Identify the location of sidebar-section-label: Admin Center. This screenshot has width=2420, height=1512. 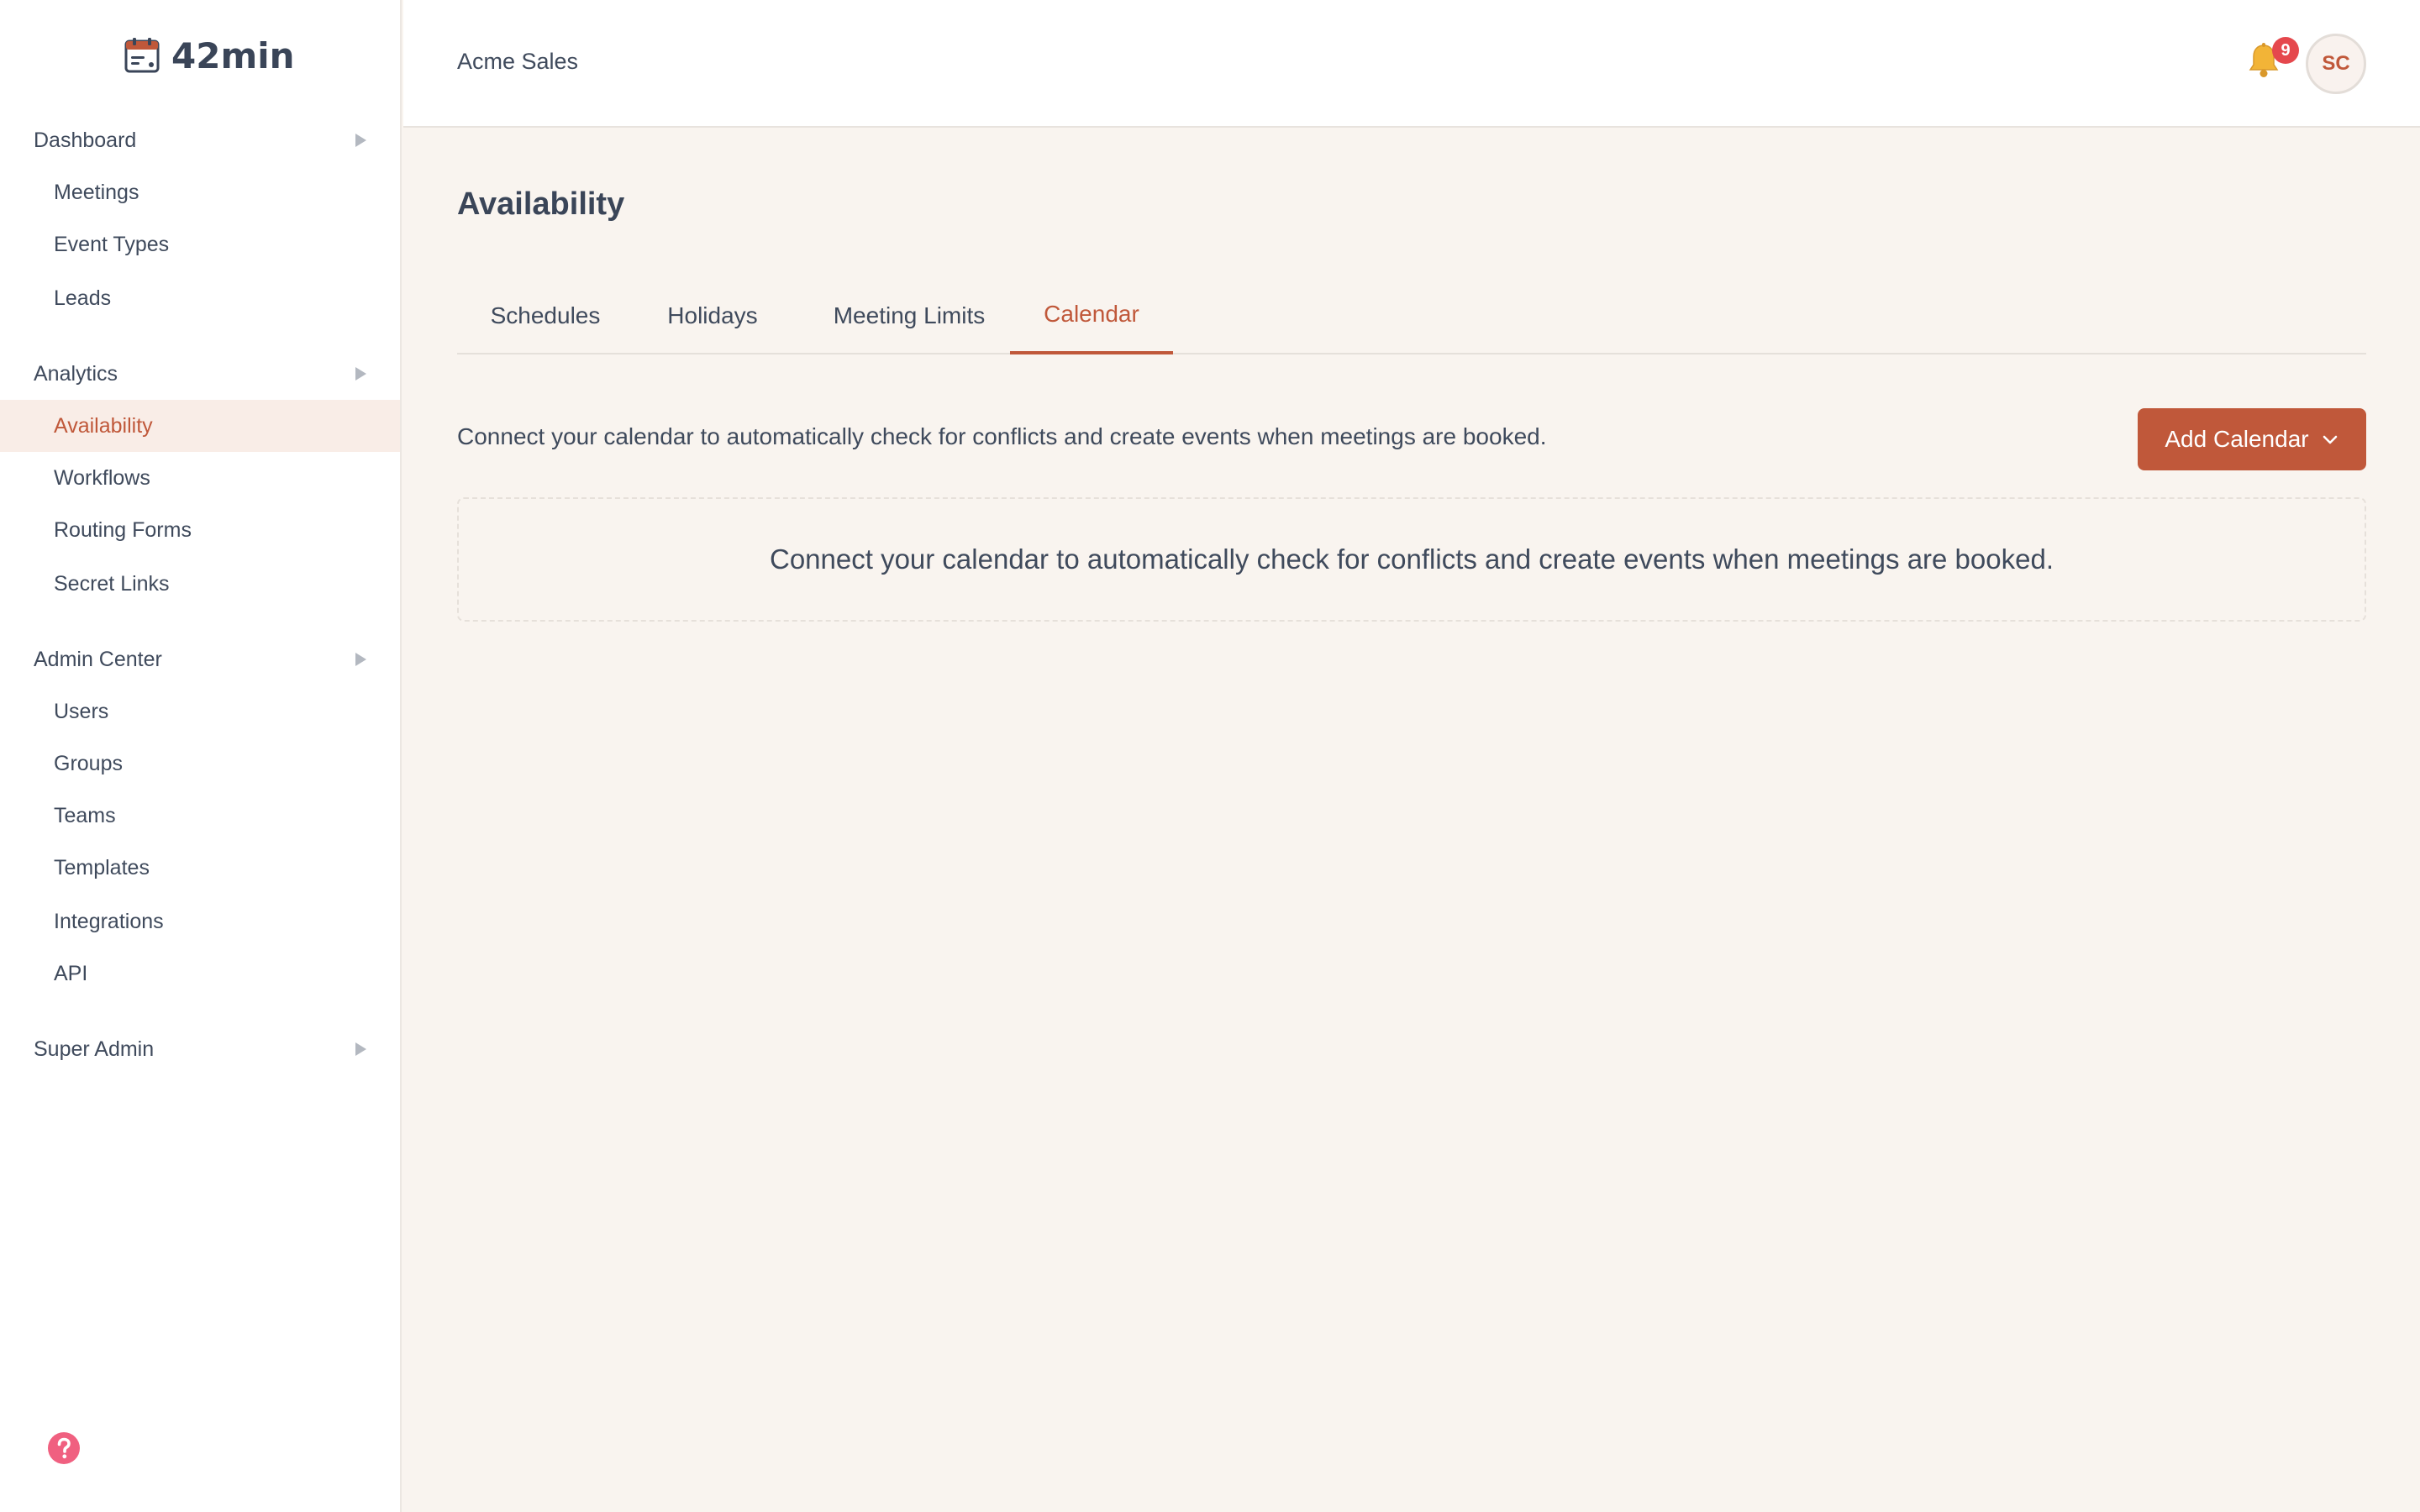
(98, 659).